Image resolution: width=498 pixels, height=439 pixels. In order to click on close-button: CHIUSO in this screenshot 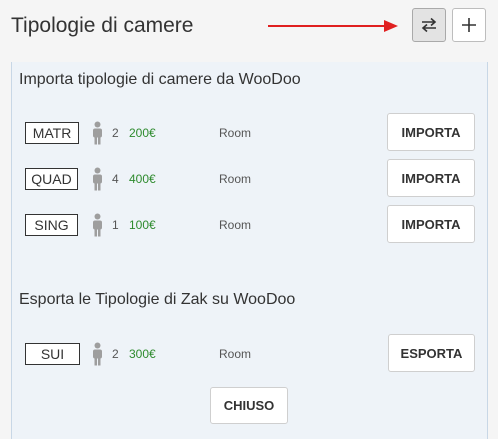, I will do `click(249, 405)`.